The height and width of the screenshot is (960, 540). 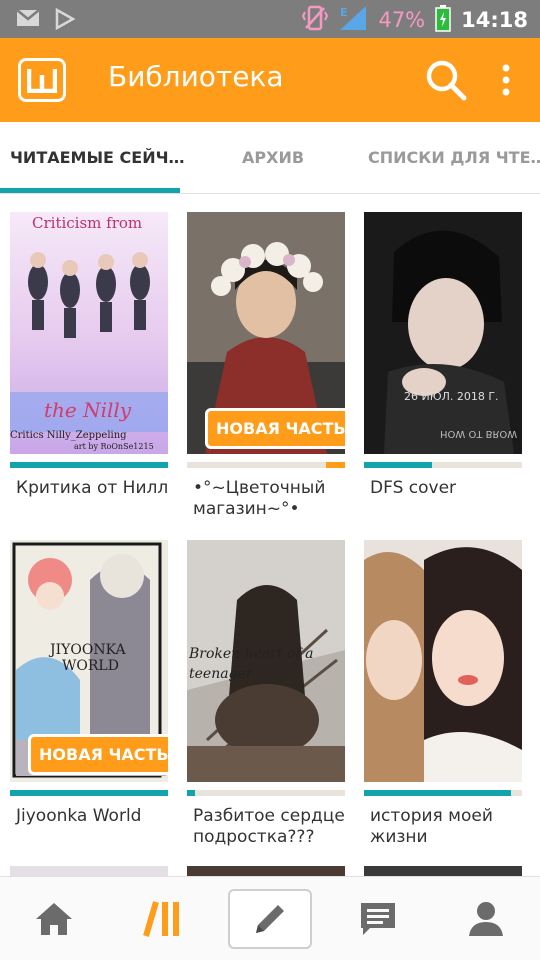 I want to click on nav-home-button, so click(x=54, y=919).